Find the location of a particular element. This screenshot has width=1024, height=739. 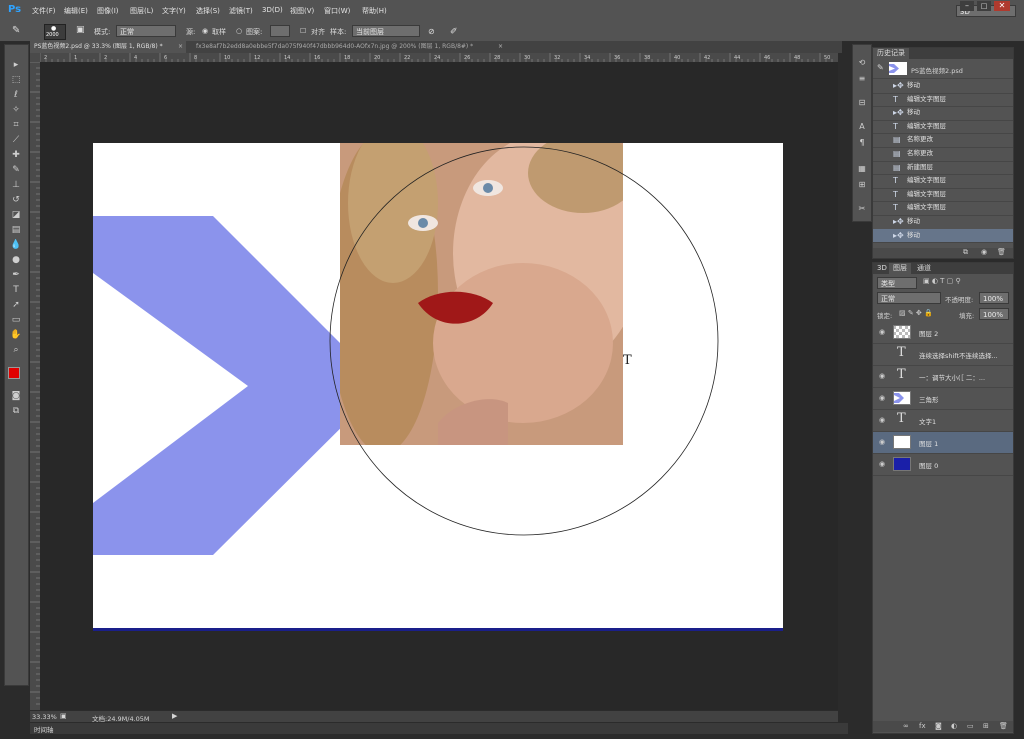

history-brush-tool-icon: ↺ is located at coordinates (16, 200).